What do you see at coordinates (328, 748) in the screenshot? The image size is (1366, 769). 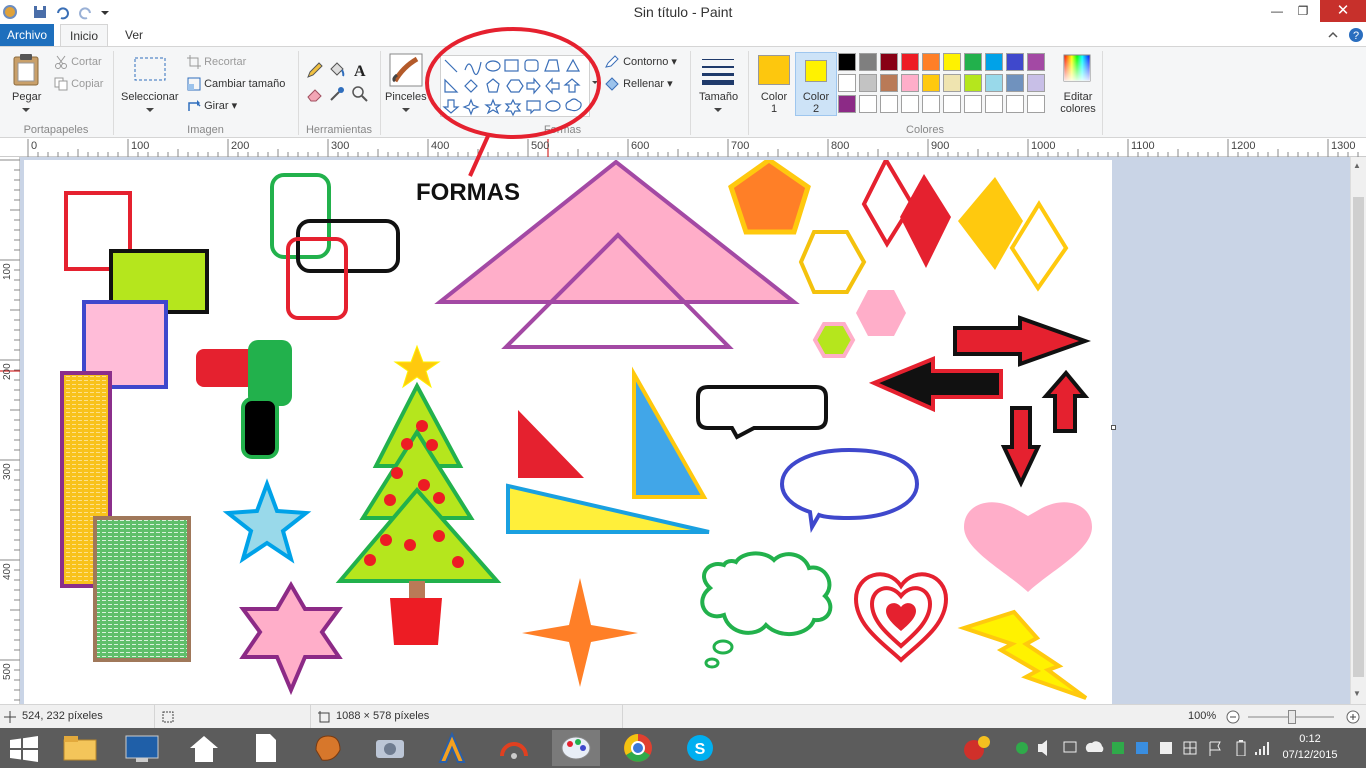 I see `baseball-glove-icon` at bounding box center [328, 748].